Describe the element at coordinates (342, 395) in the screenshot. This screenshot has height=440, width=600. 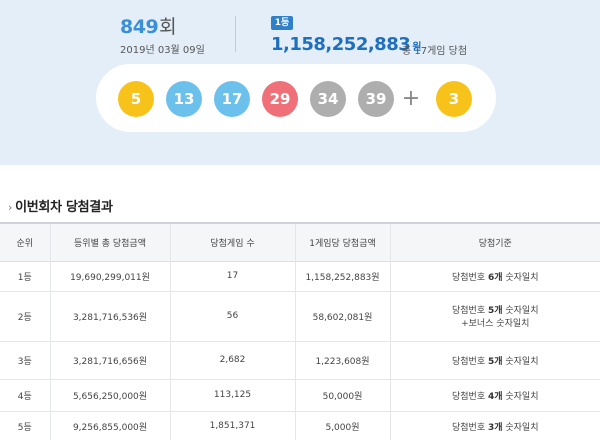
I see `per-game-cell: 50,000원` at that location.